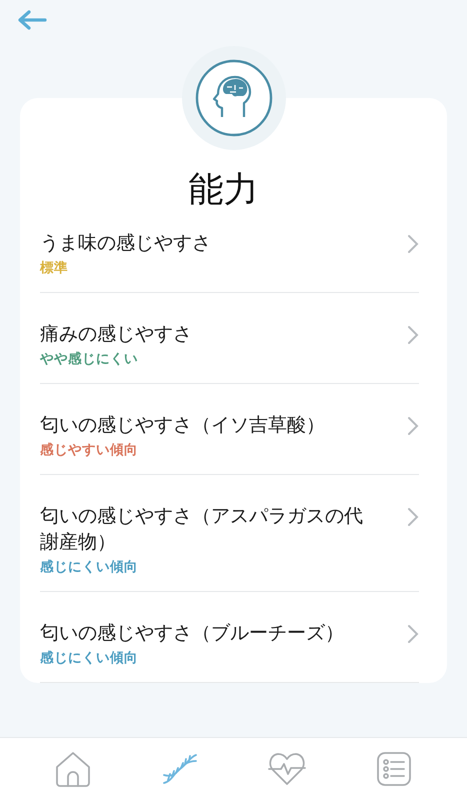  Describe the element at coordinates (32, 20) in the screenshot. I see `back-arrow-icon` at that location.